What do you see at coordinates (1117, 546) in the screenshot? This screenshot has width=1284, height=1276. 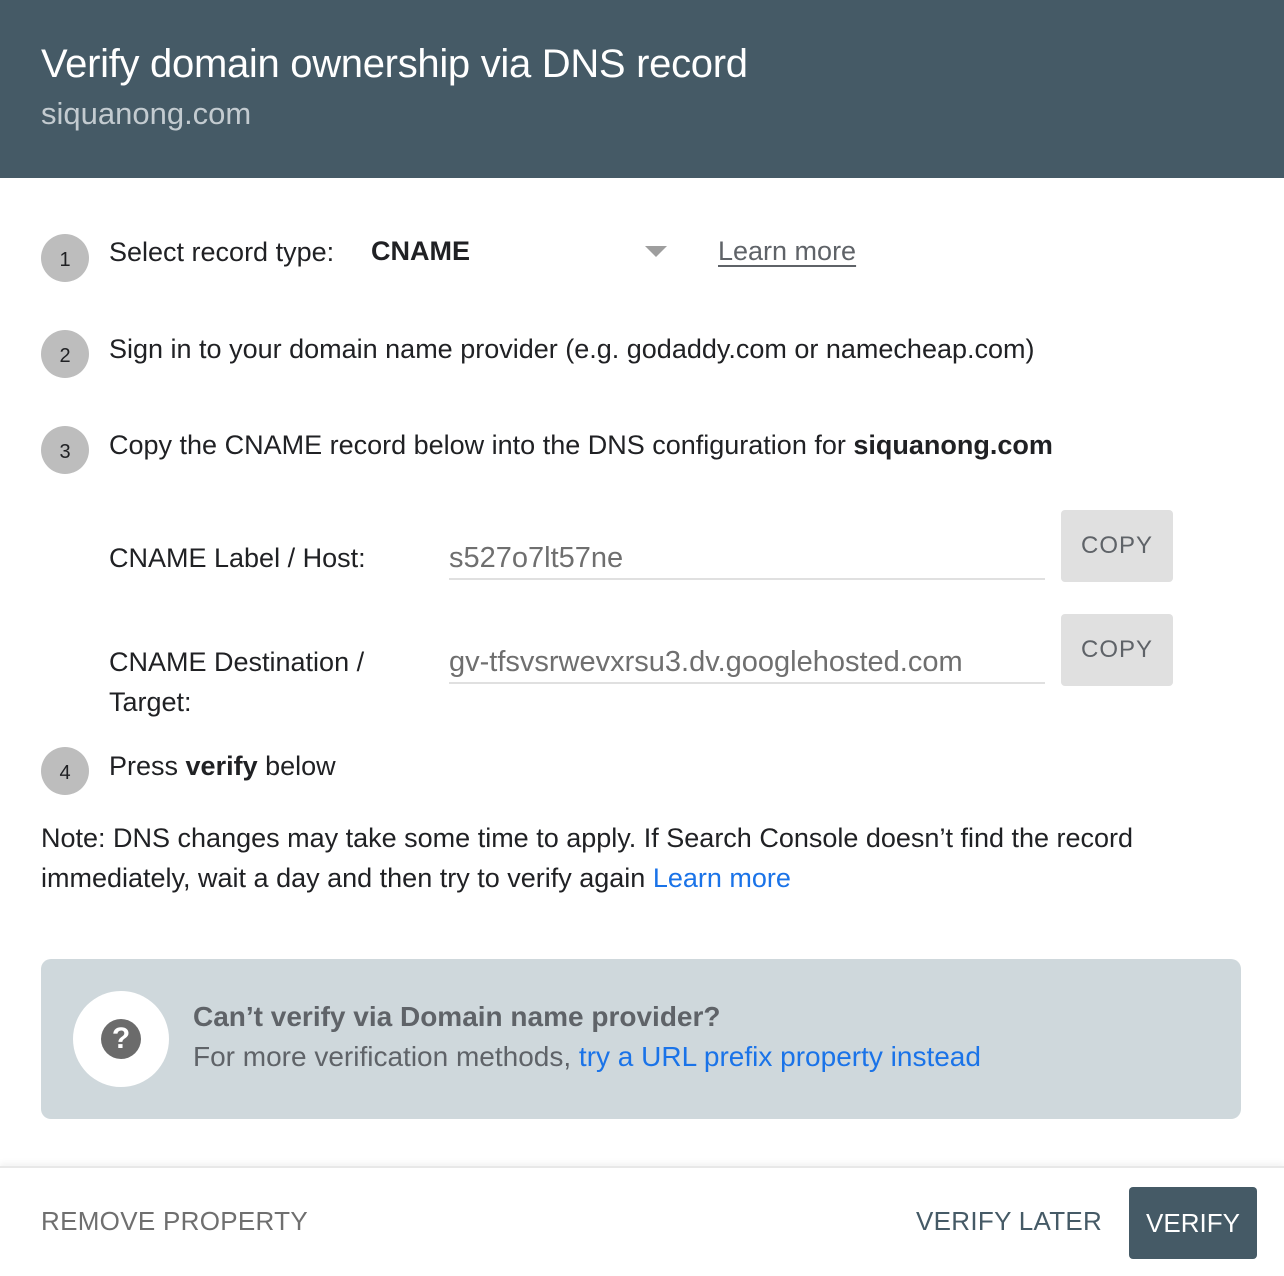 I see `copy-host-button: COPY` at bounding box center [1117, 546].